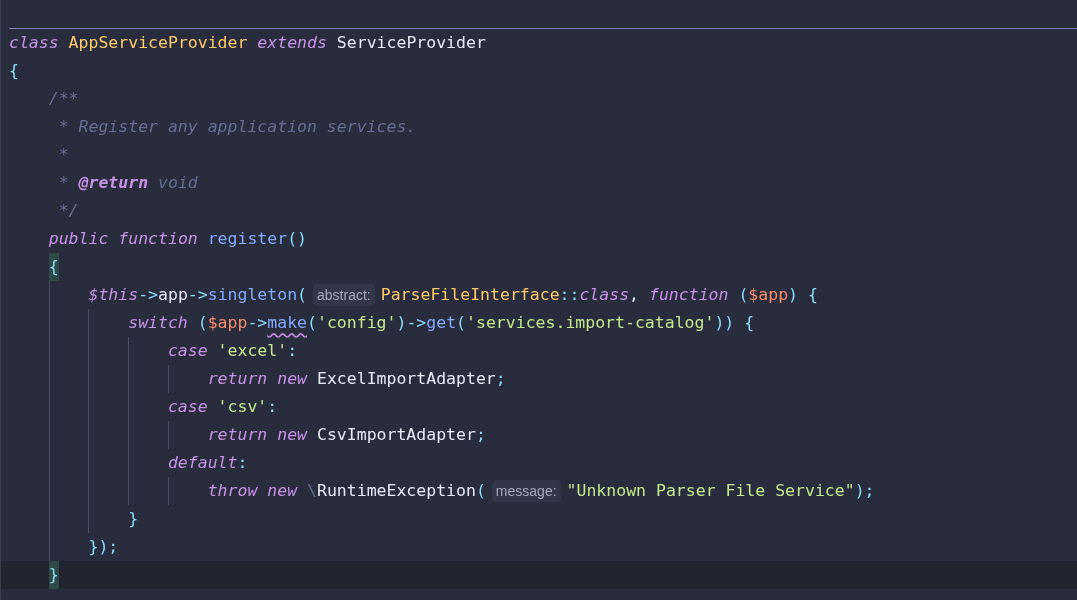 This screenshot has height=600, width=1077. What do you see at coordinates (539, 519) in the screenshot?
I see `code-line: }` at bounding box center [539, 519].